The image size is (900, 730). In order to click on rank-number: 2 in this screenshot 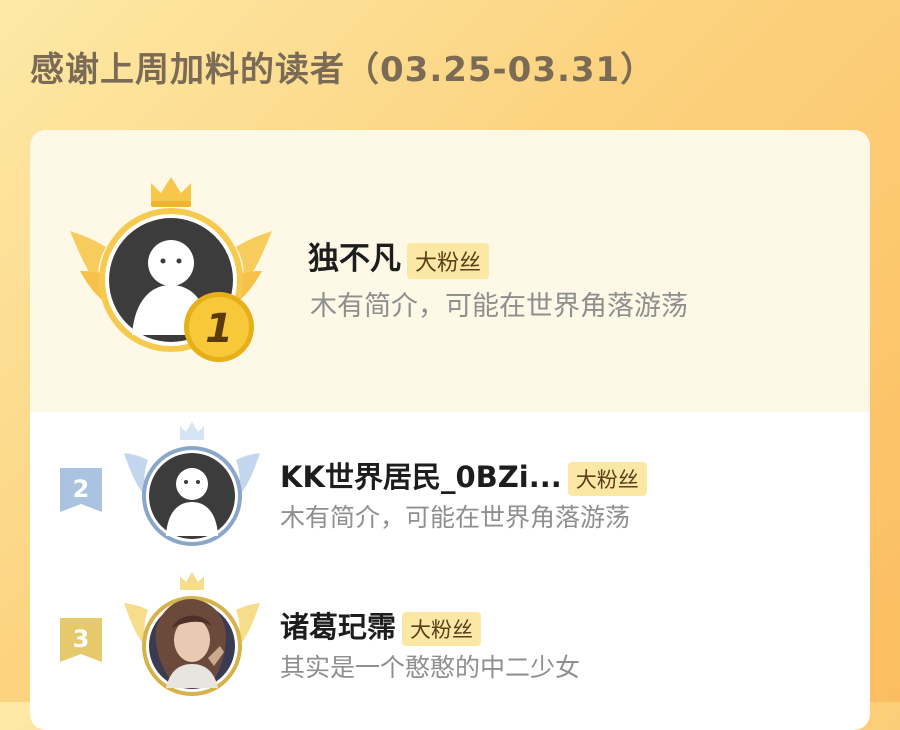, I will do `click(81, 489)`.